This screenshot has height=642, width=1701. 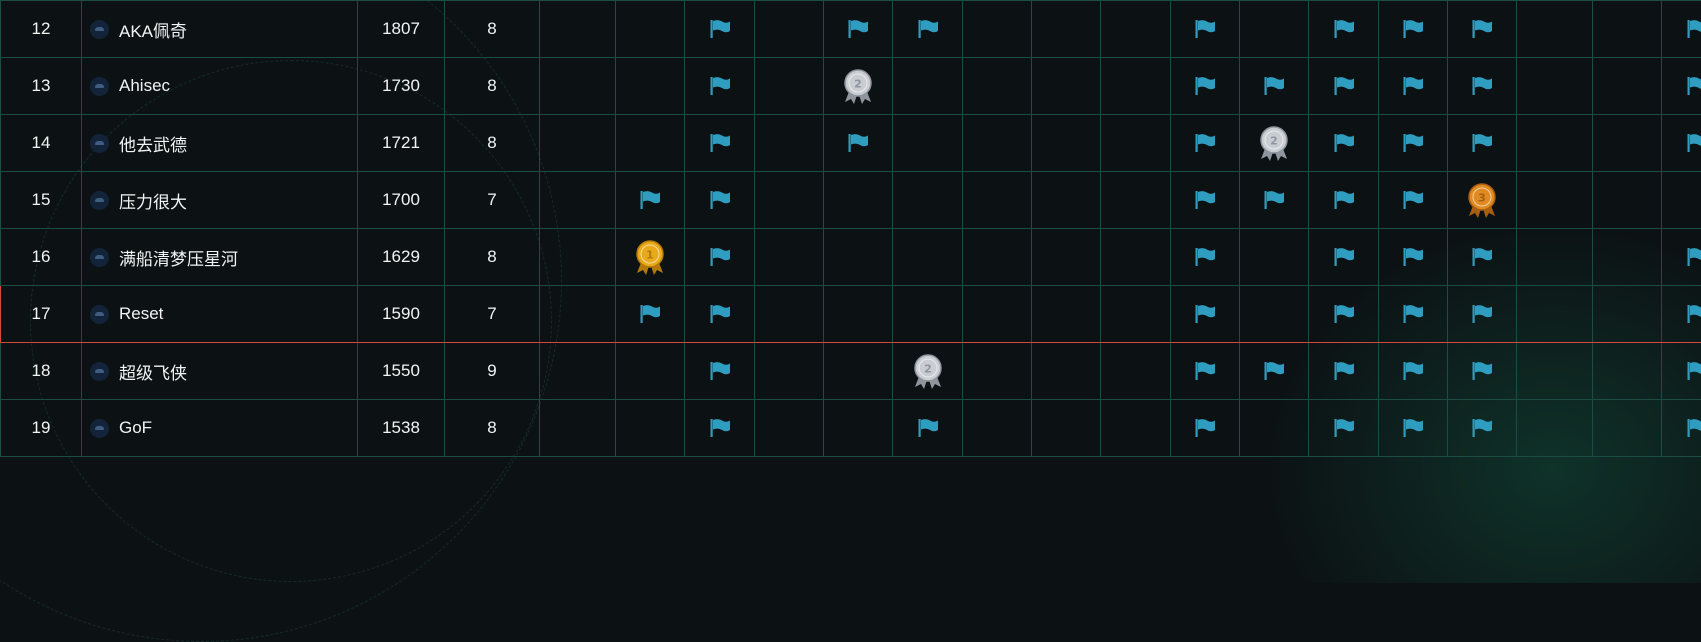 I want to click on team-name: GoF, so click(x=135, y=428).